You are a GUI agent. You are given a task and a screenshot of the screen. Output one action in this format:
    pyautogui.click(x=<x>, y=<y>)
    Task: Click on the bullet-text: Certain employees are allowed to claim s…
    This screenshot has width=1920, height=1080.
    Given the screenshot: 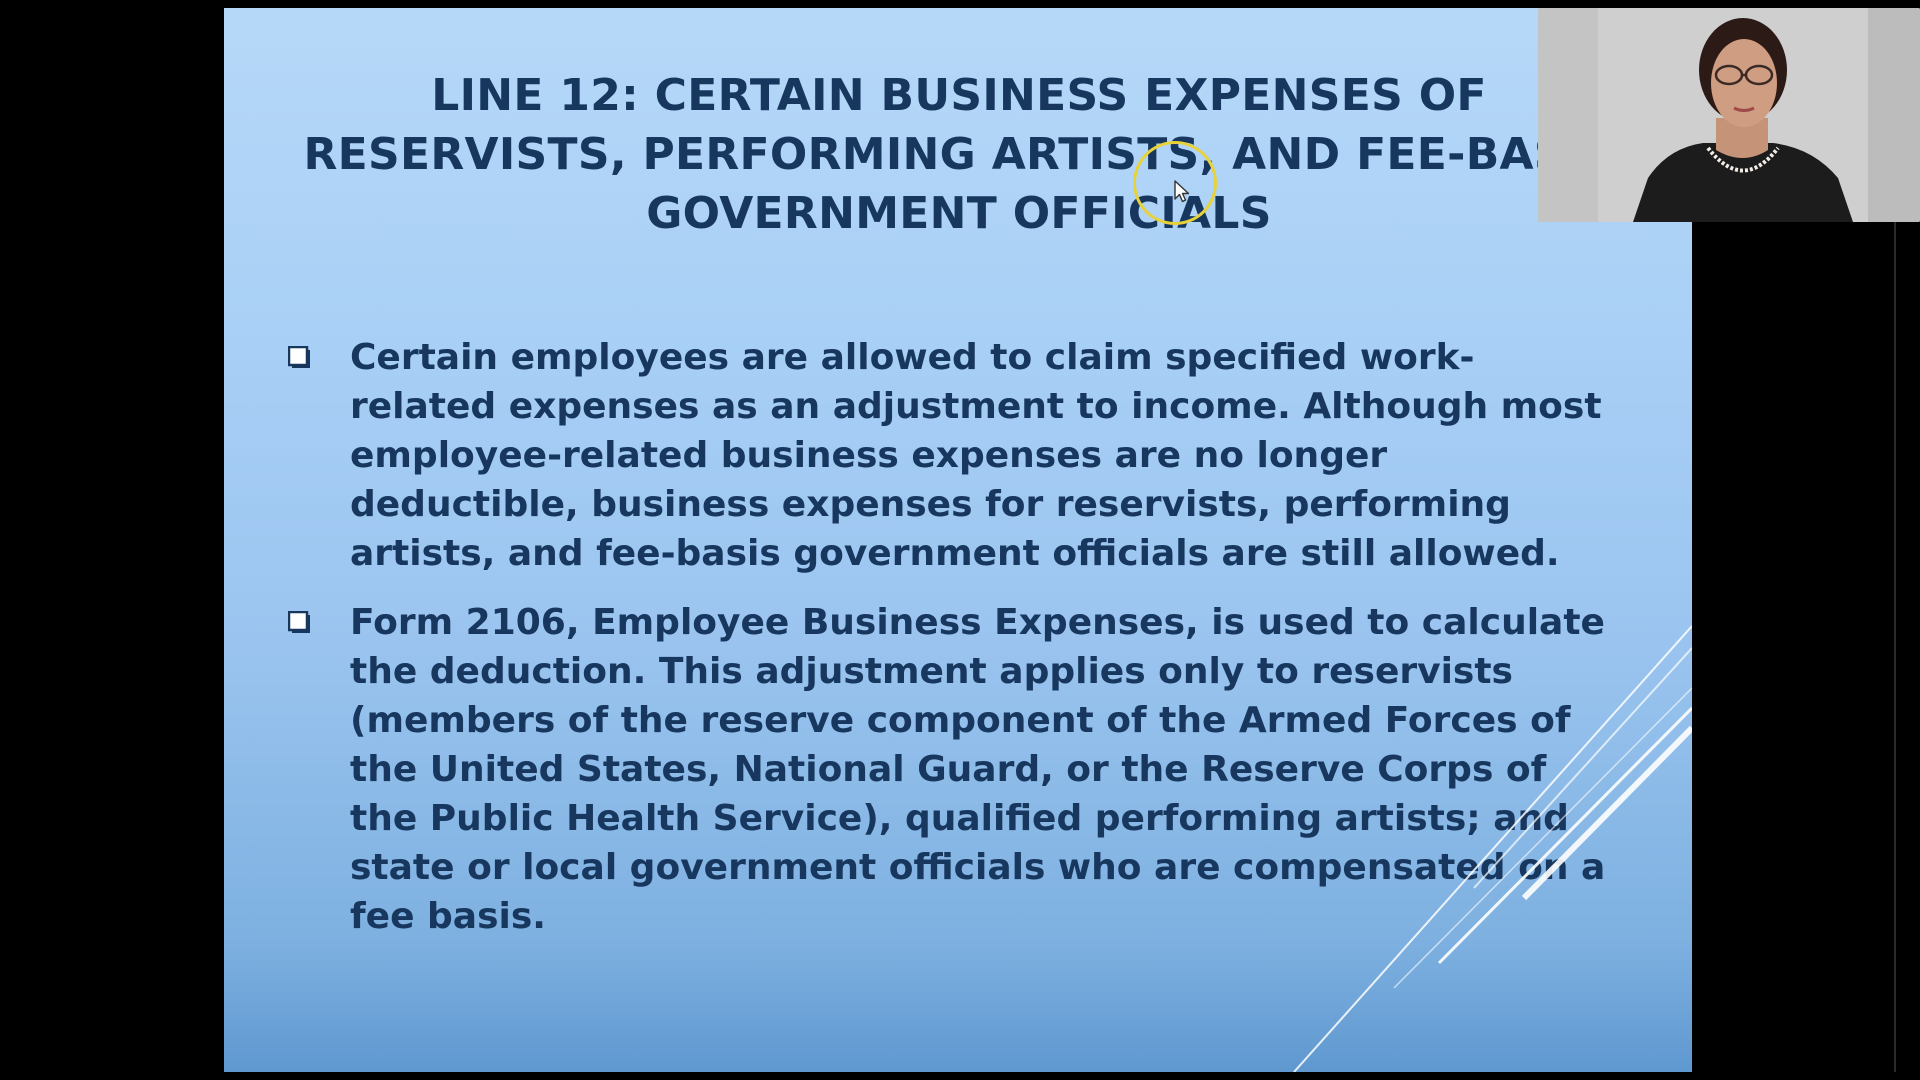 What is the action you would take?
    pyautogui.click(x=976, y=455)
    